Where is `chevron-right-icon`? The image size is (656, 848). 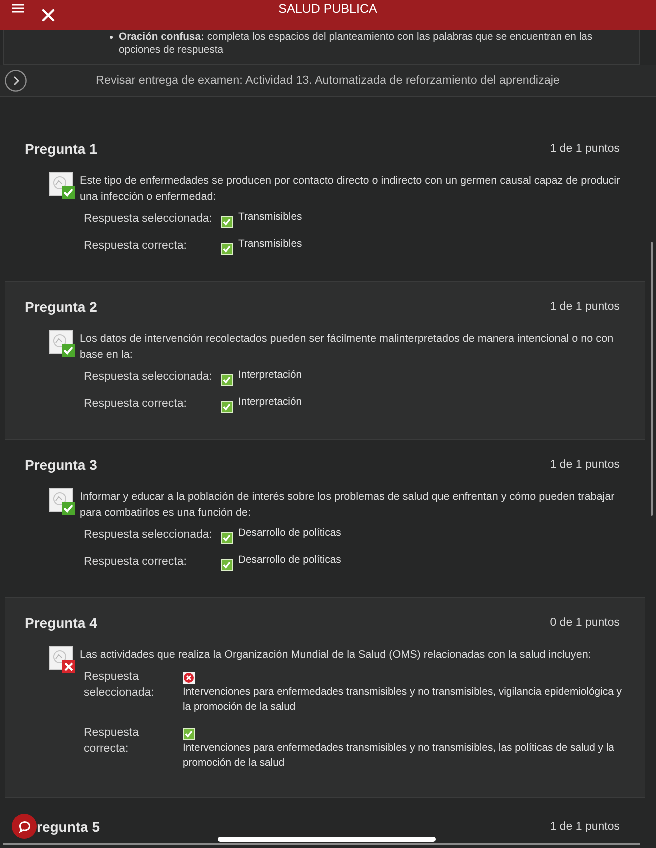 chevron-right-icon is located at coordinates (16, 81).